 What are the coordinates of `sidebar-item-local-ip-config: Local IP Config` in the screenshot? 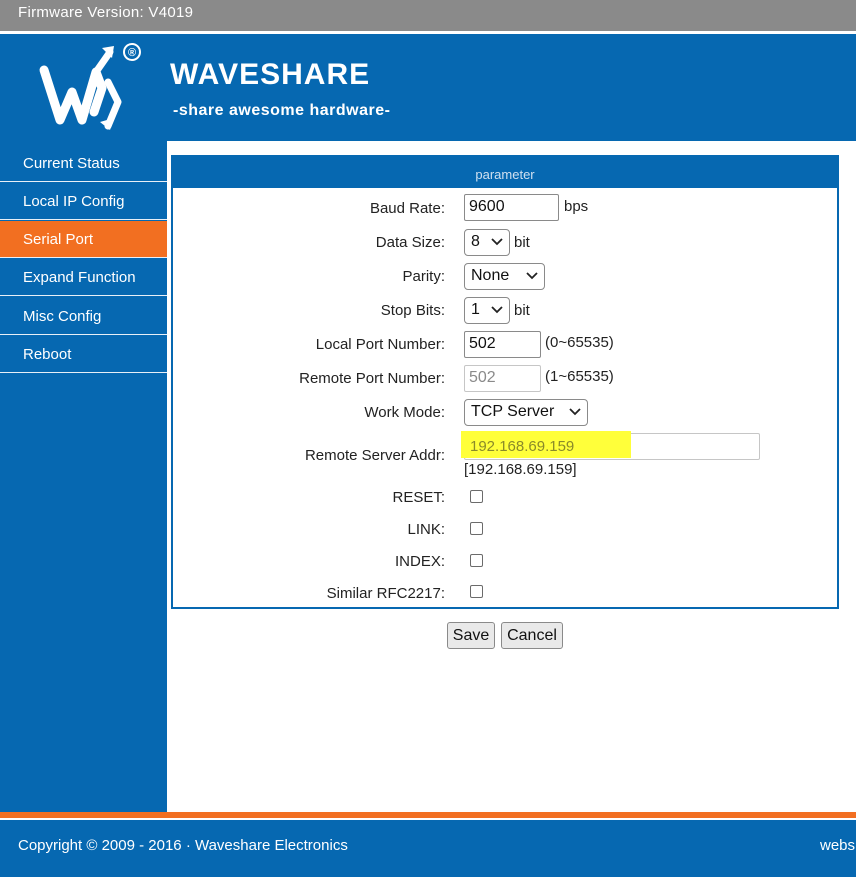 It's located at (83, 201).